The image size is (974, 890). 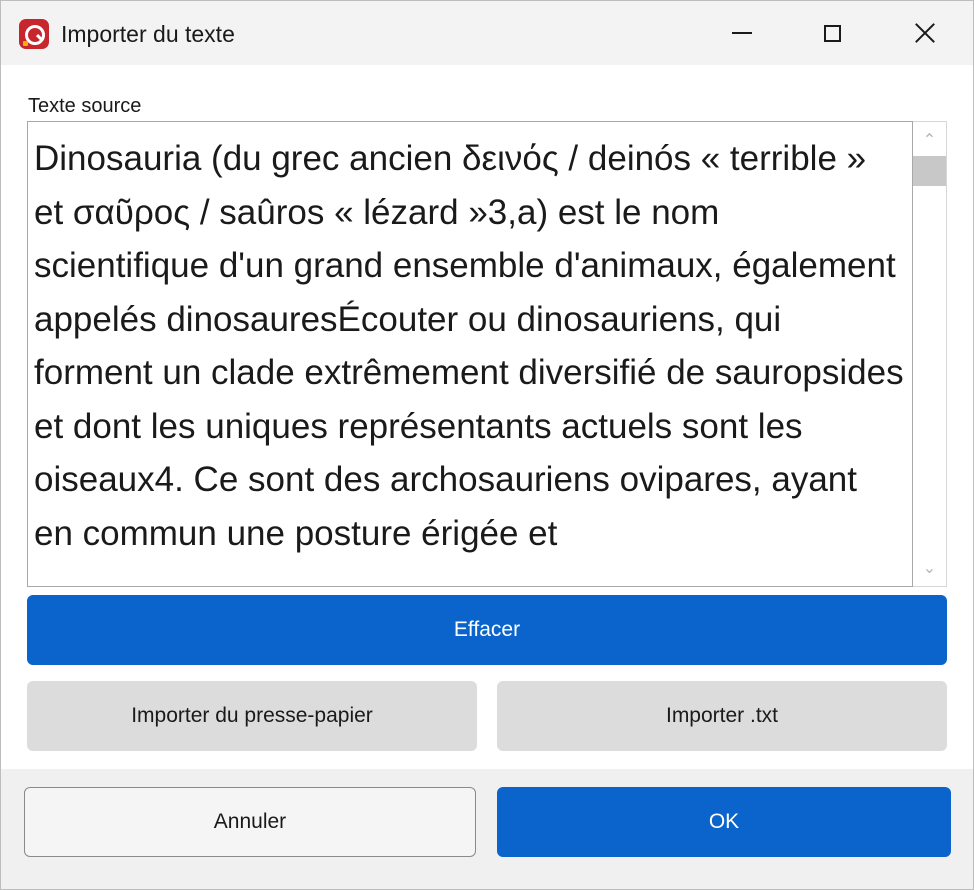 I want to click on maximize-button, so click(x=832, y=33).